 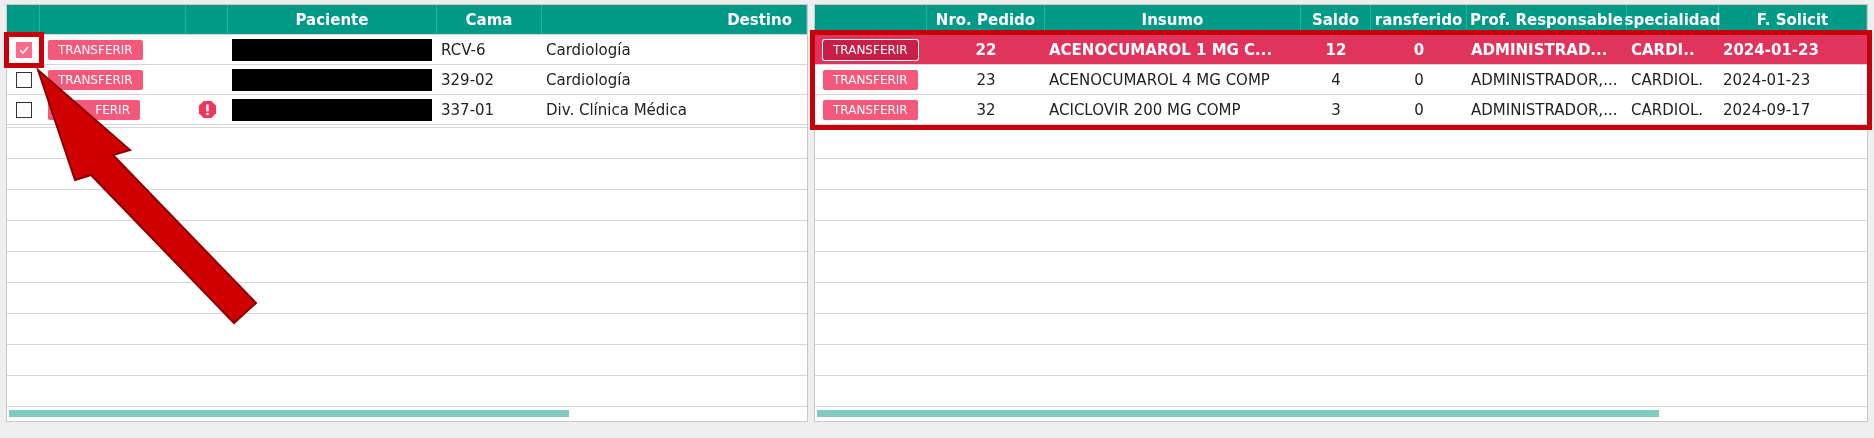 I want to click on table-cell: Div. Clínica Médica, so click(x=616, y=109).